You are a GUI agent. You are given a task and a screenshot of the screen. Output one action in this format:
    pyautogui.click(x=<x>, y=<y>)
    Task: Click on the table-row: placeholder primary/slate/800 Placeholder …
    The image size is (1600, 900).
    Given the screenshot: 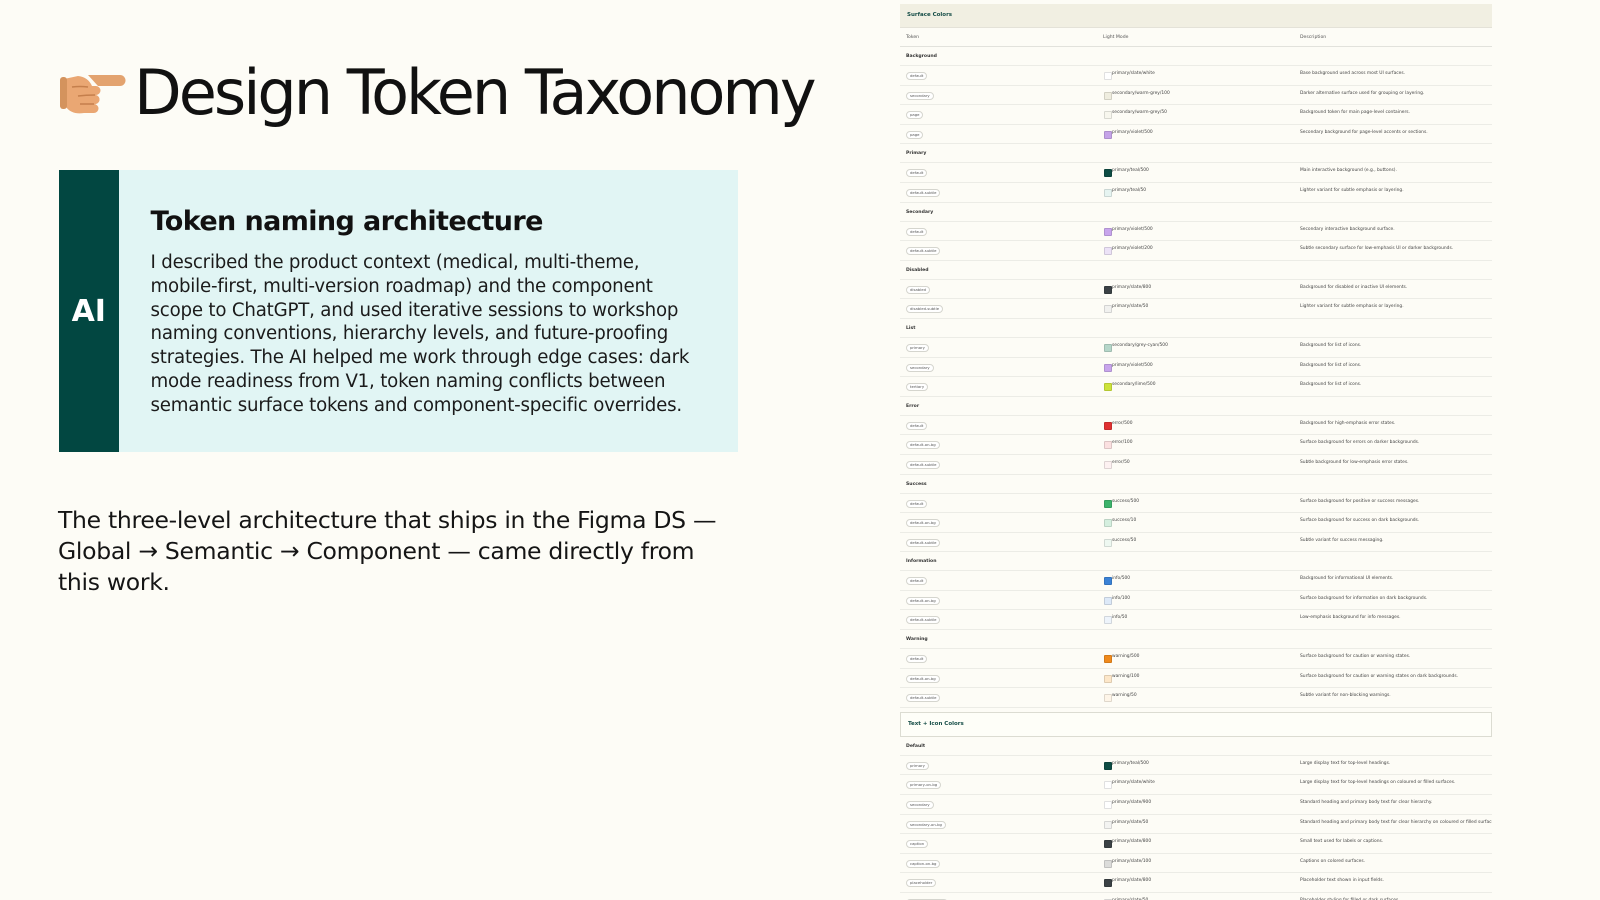 What is the action you would take?
    pyautogui.click(x=1196, y=883)
    